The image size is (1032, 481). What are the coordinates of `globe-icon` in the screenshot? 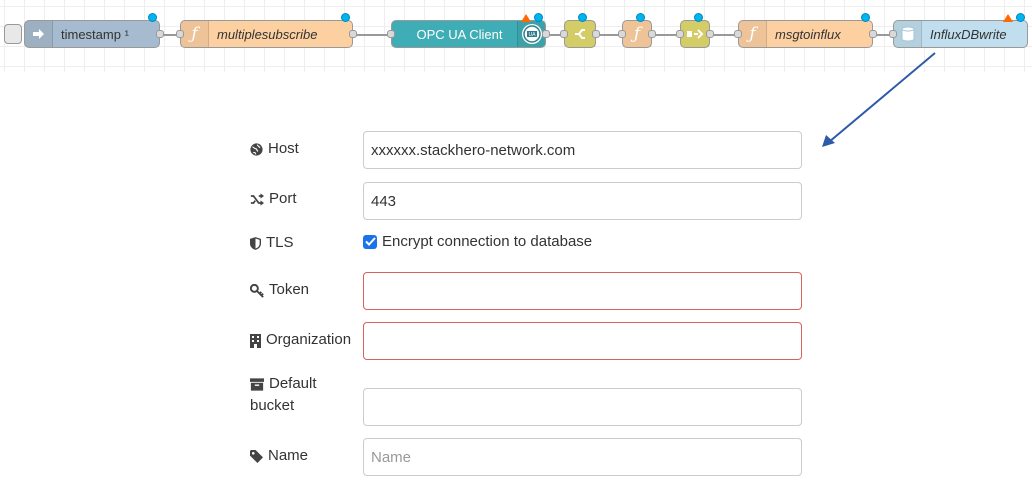 It's located at (256, 149).